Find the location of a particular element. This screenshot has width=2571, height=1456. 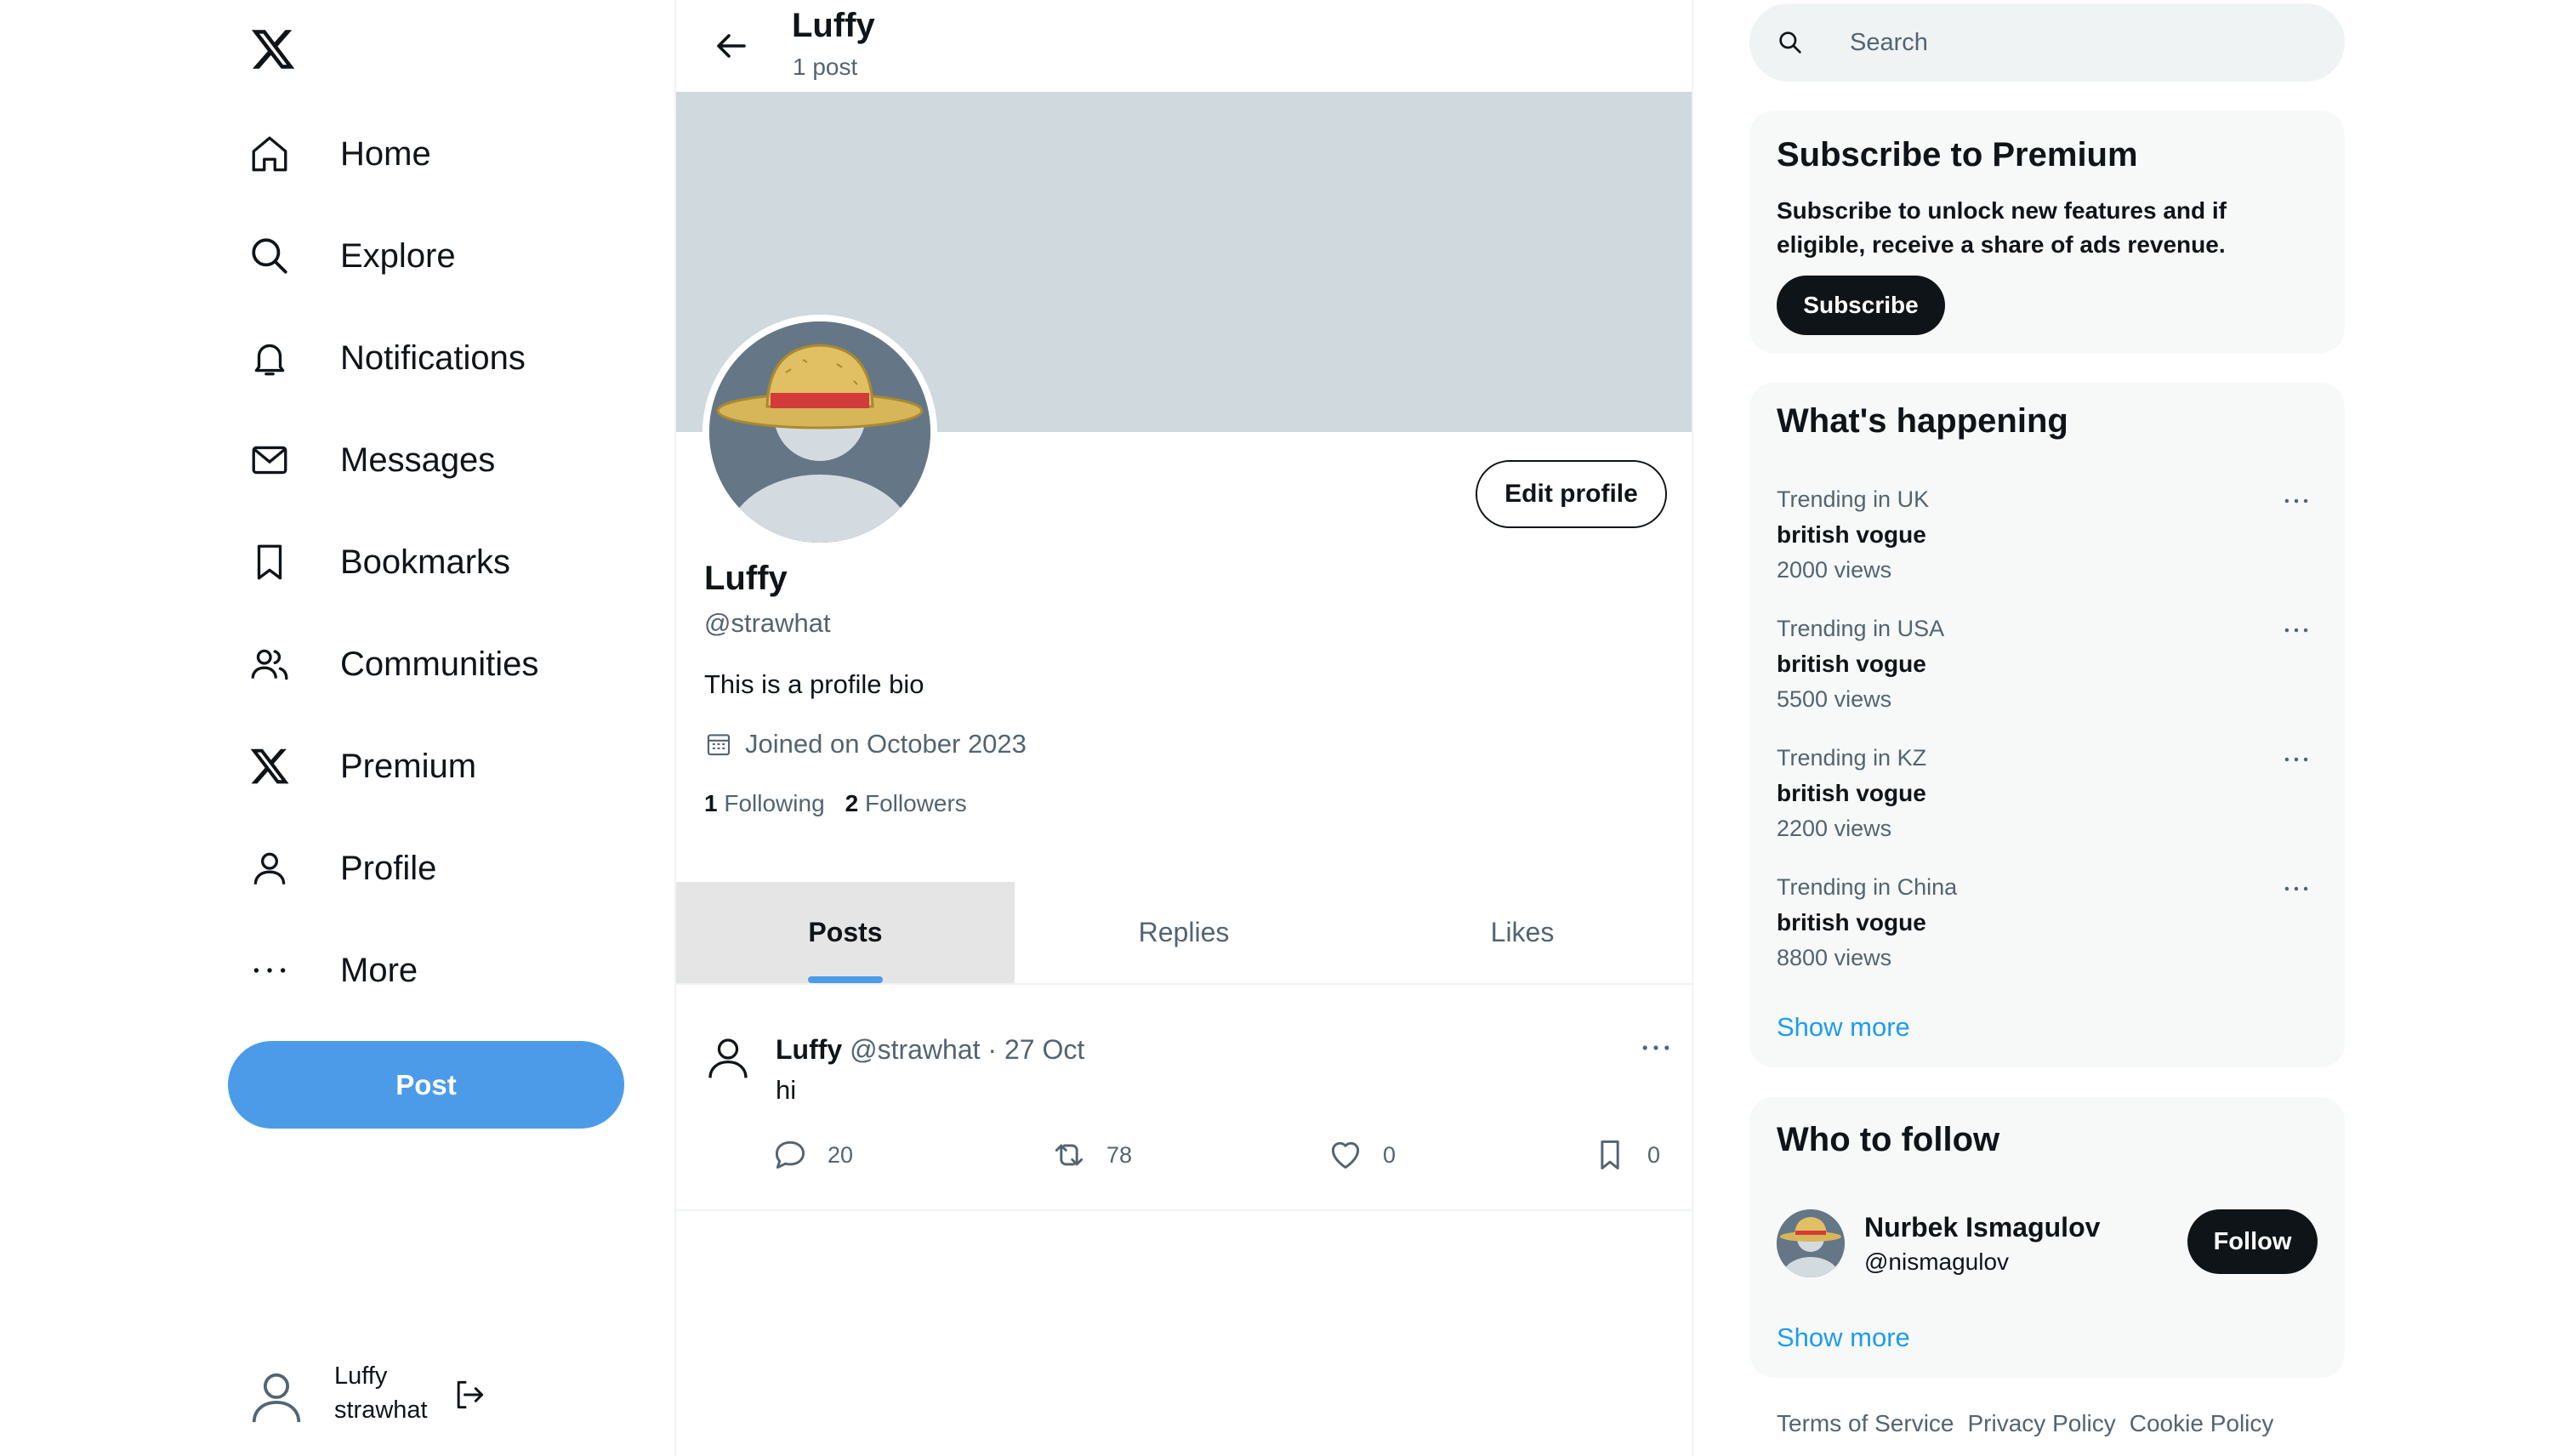

sidebar-item-notifications: Notifications is located at coordinates (455, 358).